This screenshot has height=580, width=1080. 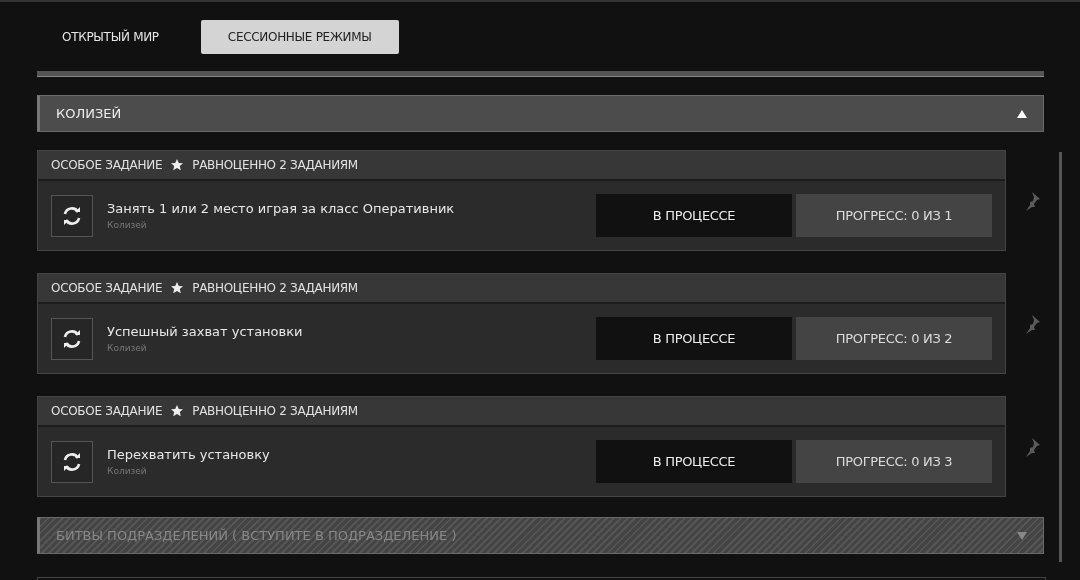 I want to click on mode-tab: СЕССИОННЫЕ РЕЖИМЫ, so click(x=299, y=37).